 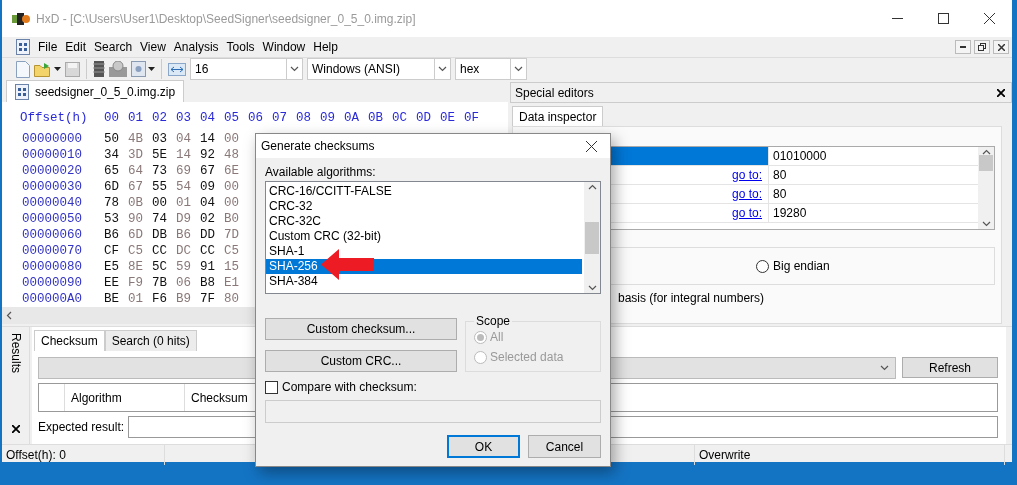 I want to click on status-mode: Overwrite, so click(x=850, y=454).